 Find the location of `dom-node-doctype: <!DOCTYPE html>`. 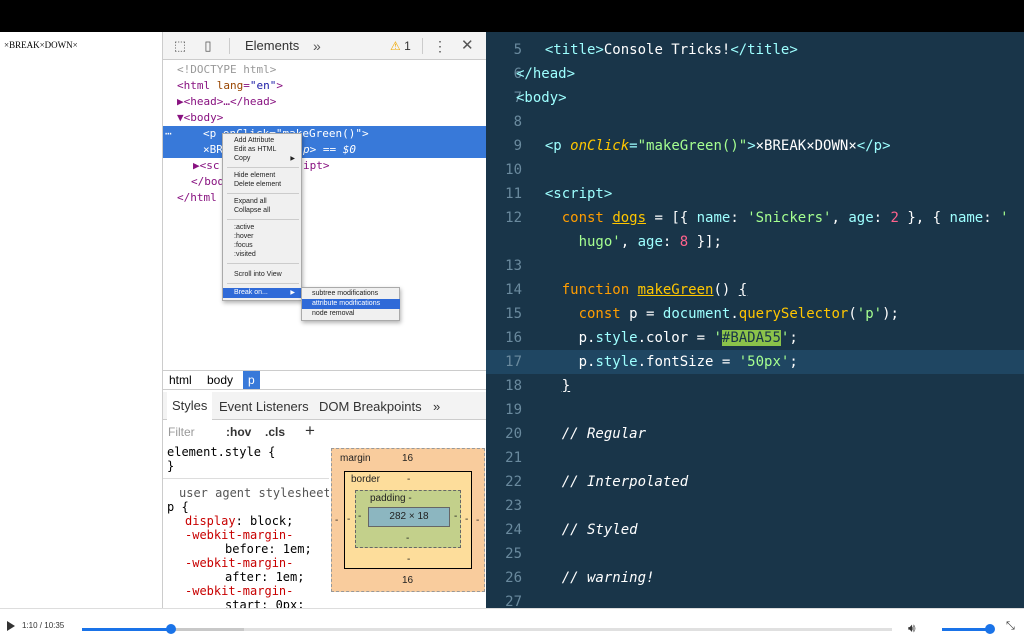

dom-node-doctype: <!DOCTYPE html> is located at coordinates (226, 70).